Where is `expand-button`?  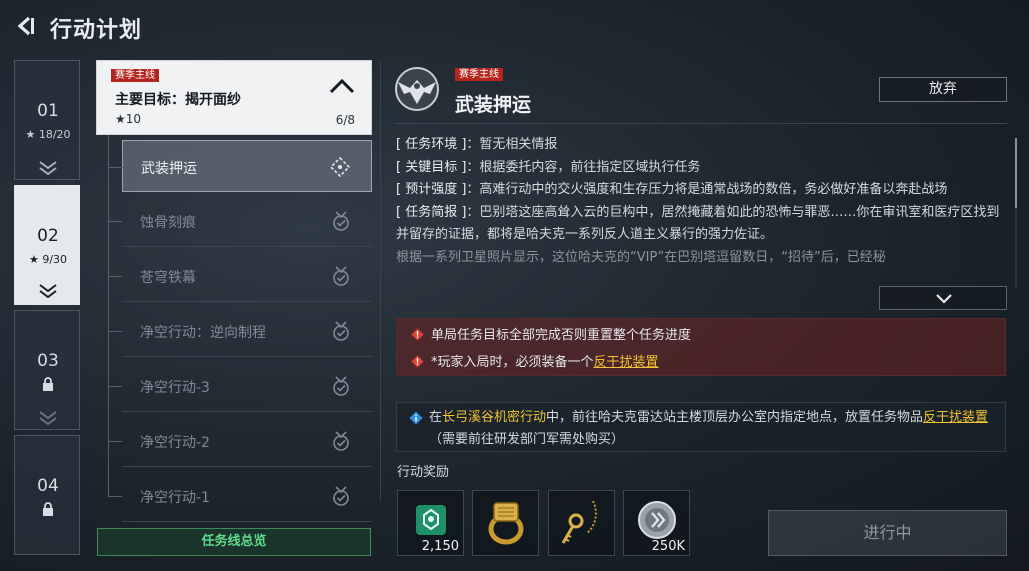 expand-button is located at coordinates (943, 298).